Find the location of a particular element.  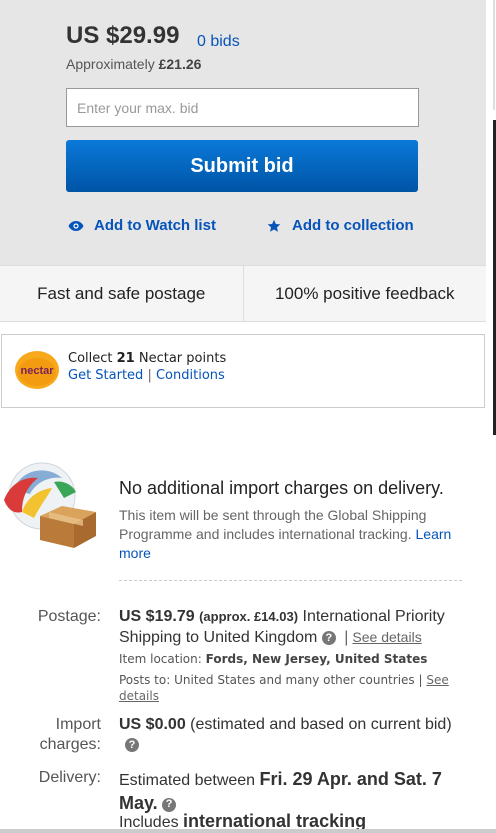

feature-positive-feedback: 100% positive feedback is located at coordinates (364, 293).